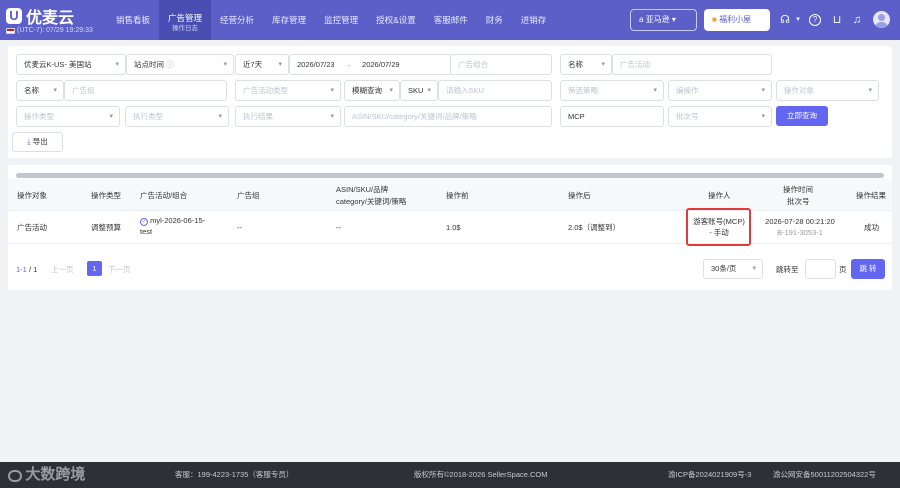 The width and height of the screenshot is (900, 488). What do you see at coordinates (868, 269) in the screenshot?
I see `jump-button: 跳 转` at bounding box center [868, 269].